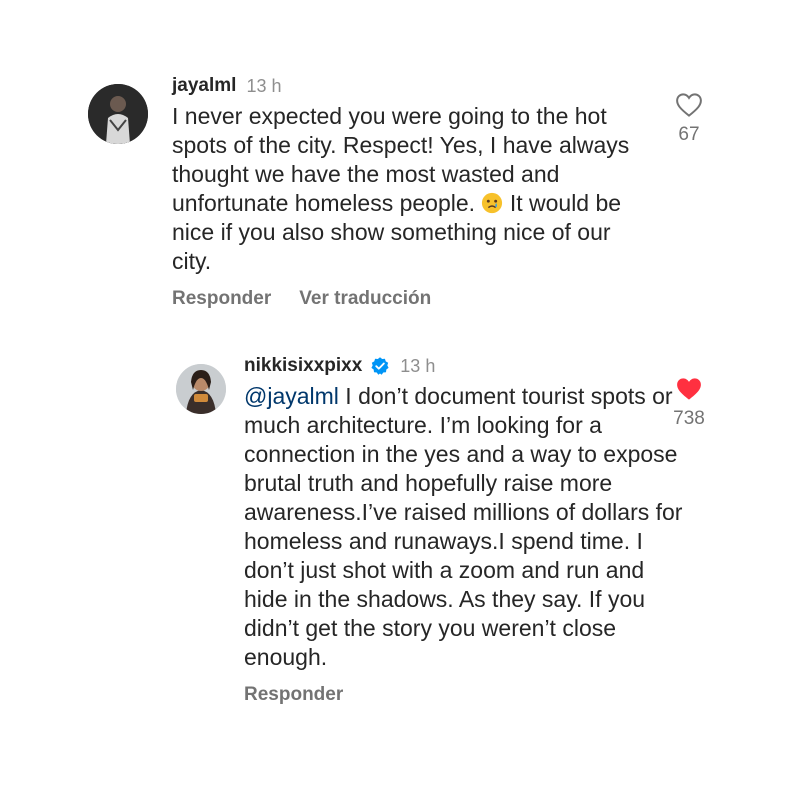  What do you see at coordinates (689, 134) in the screenshot?
I see `like-count: 67` at bounding box center [689, 134].